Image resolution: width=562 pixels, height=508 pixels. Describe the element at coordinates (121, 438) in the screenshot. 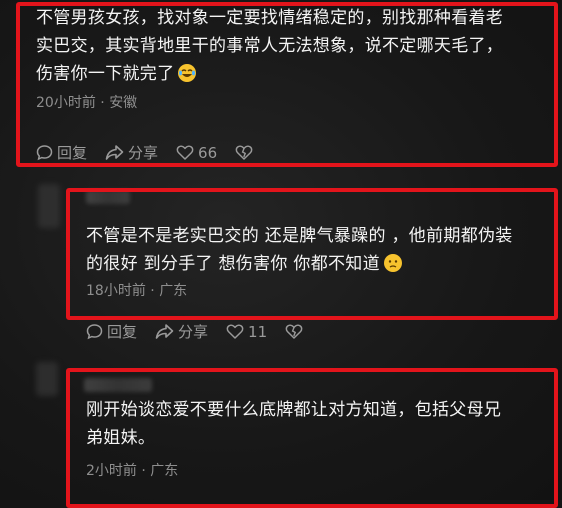

I see `comment-3-line-2: 弟姐妹。` at that location.